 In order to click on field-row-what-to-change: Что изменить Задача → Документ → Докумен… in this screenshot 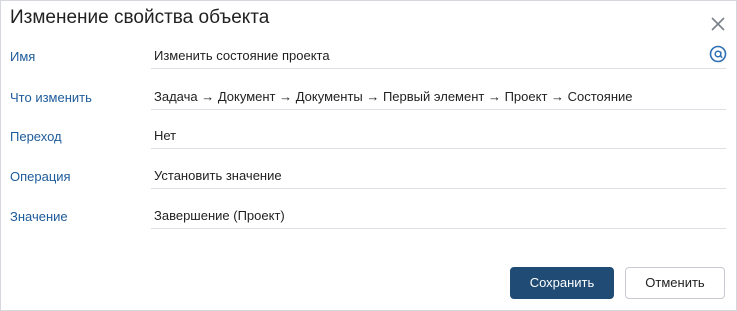, I will do `click(369, 109)`.